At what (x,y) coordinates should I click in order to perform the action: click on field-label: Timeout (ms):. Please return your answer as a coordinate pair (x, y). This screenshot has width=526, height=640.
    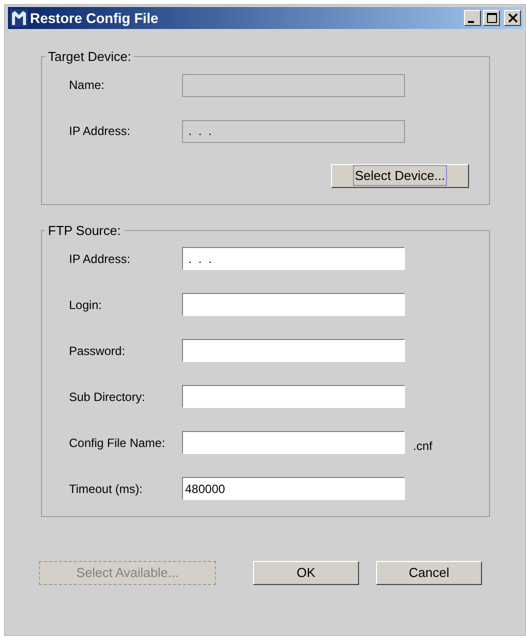
    Looking at the image, I should click on (106, 489).